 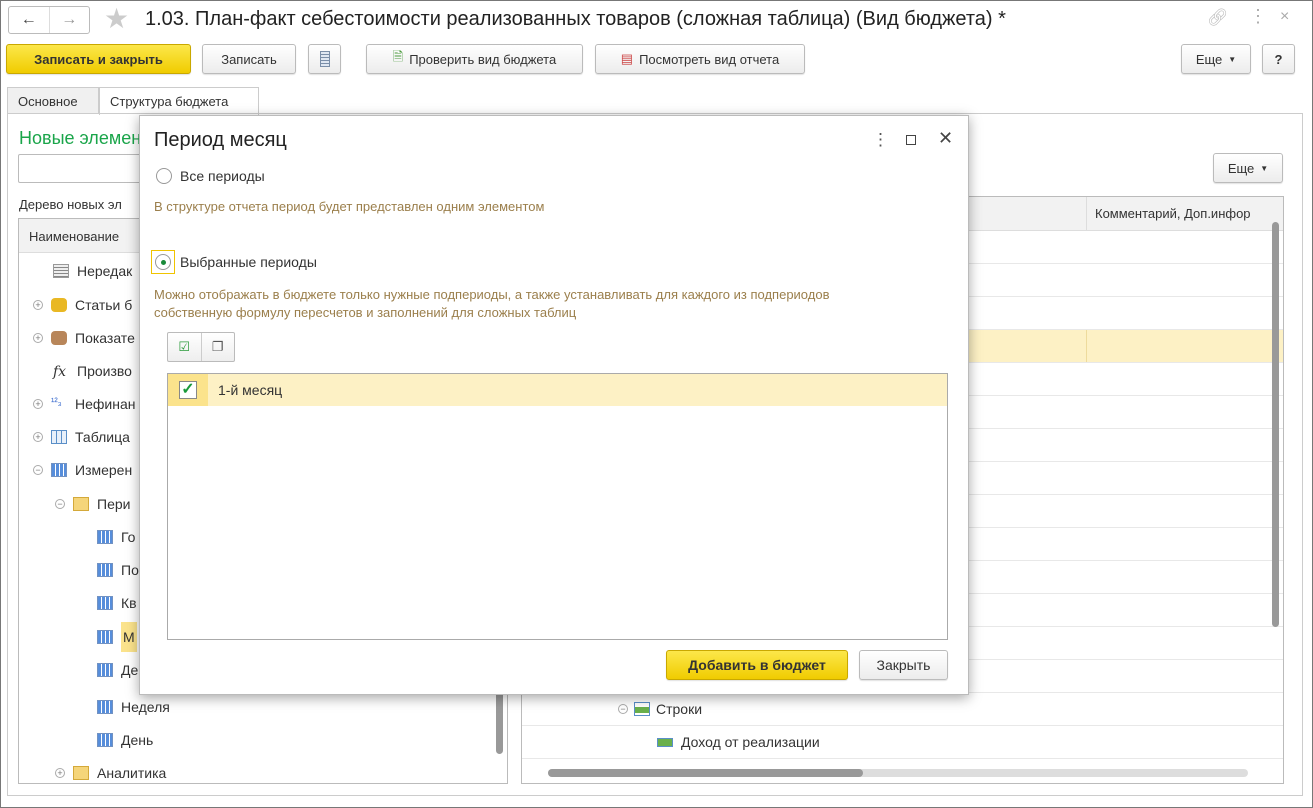 I want to click on check-budget-button: 🗎 Проверить вид бюджета, so click(x=474, y=59).